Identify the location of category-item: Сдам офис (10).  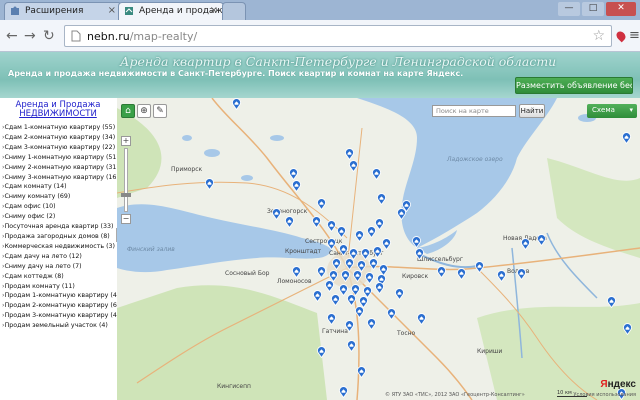
(58, 207).